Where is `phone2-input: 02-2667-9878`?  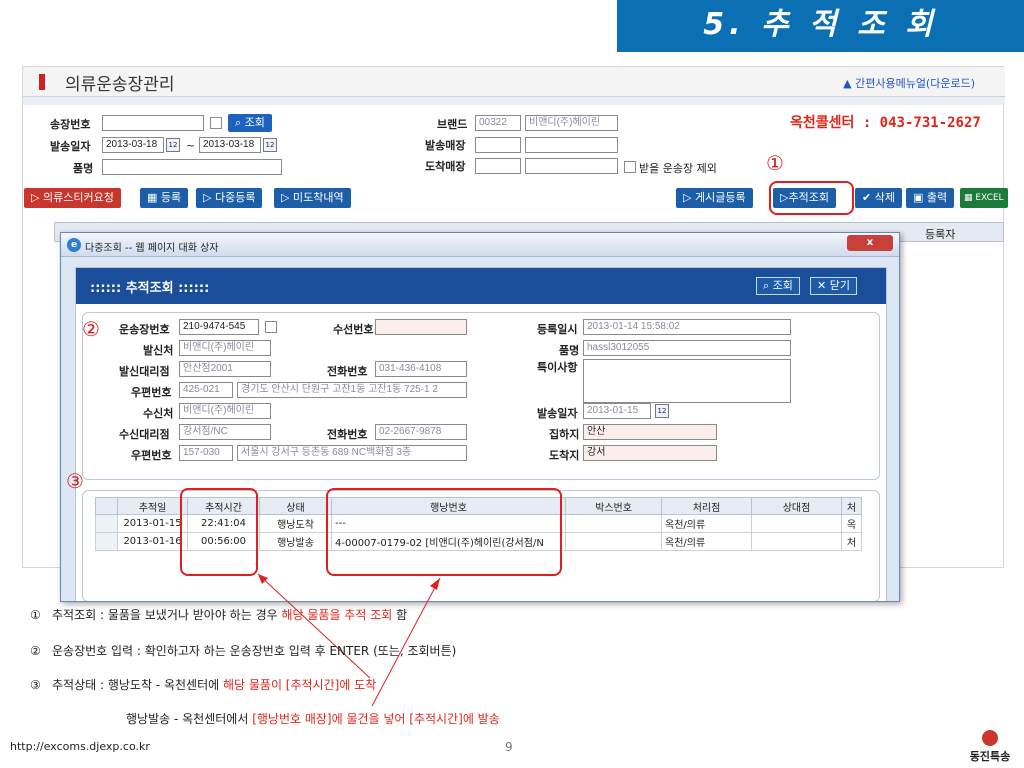 phone2-input: 02-2667-9878 is located at coordinates (421, 432).